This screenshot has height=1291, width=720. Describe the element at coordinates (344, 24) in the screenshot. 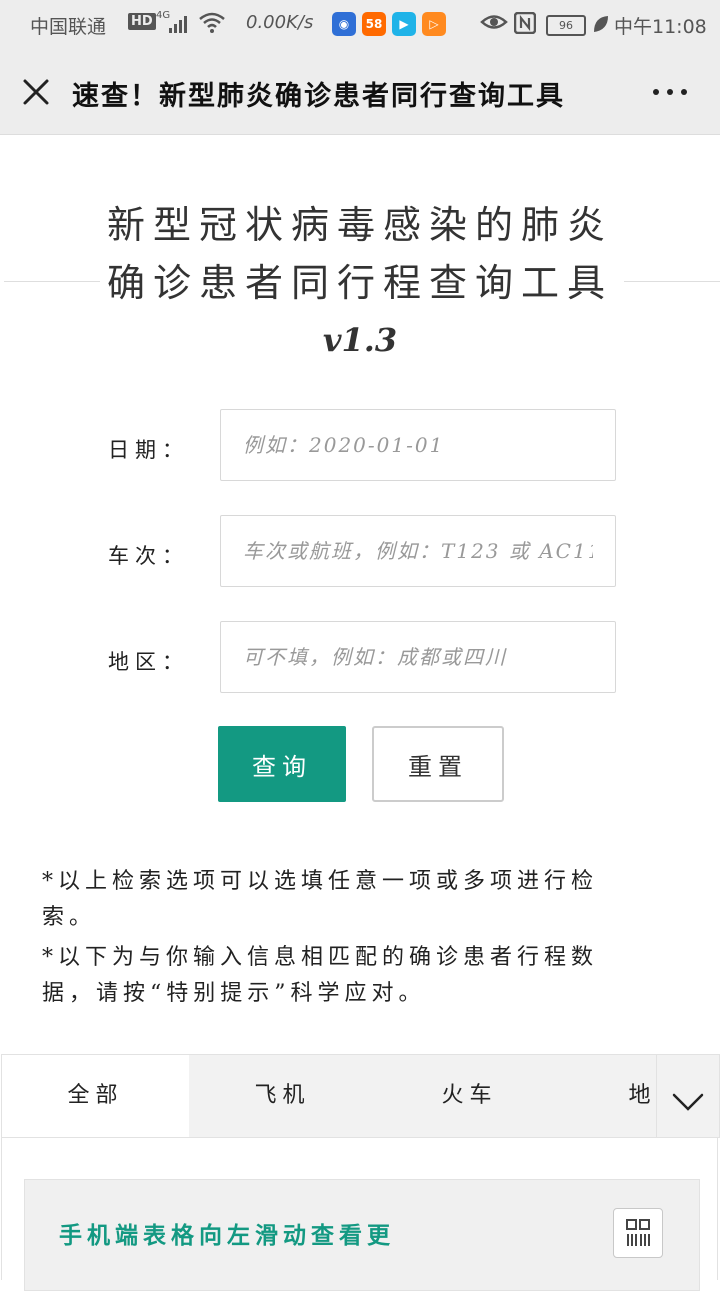

I see `baidu-paw-icon: ◉` at that location.